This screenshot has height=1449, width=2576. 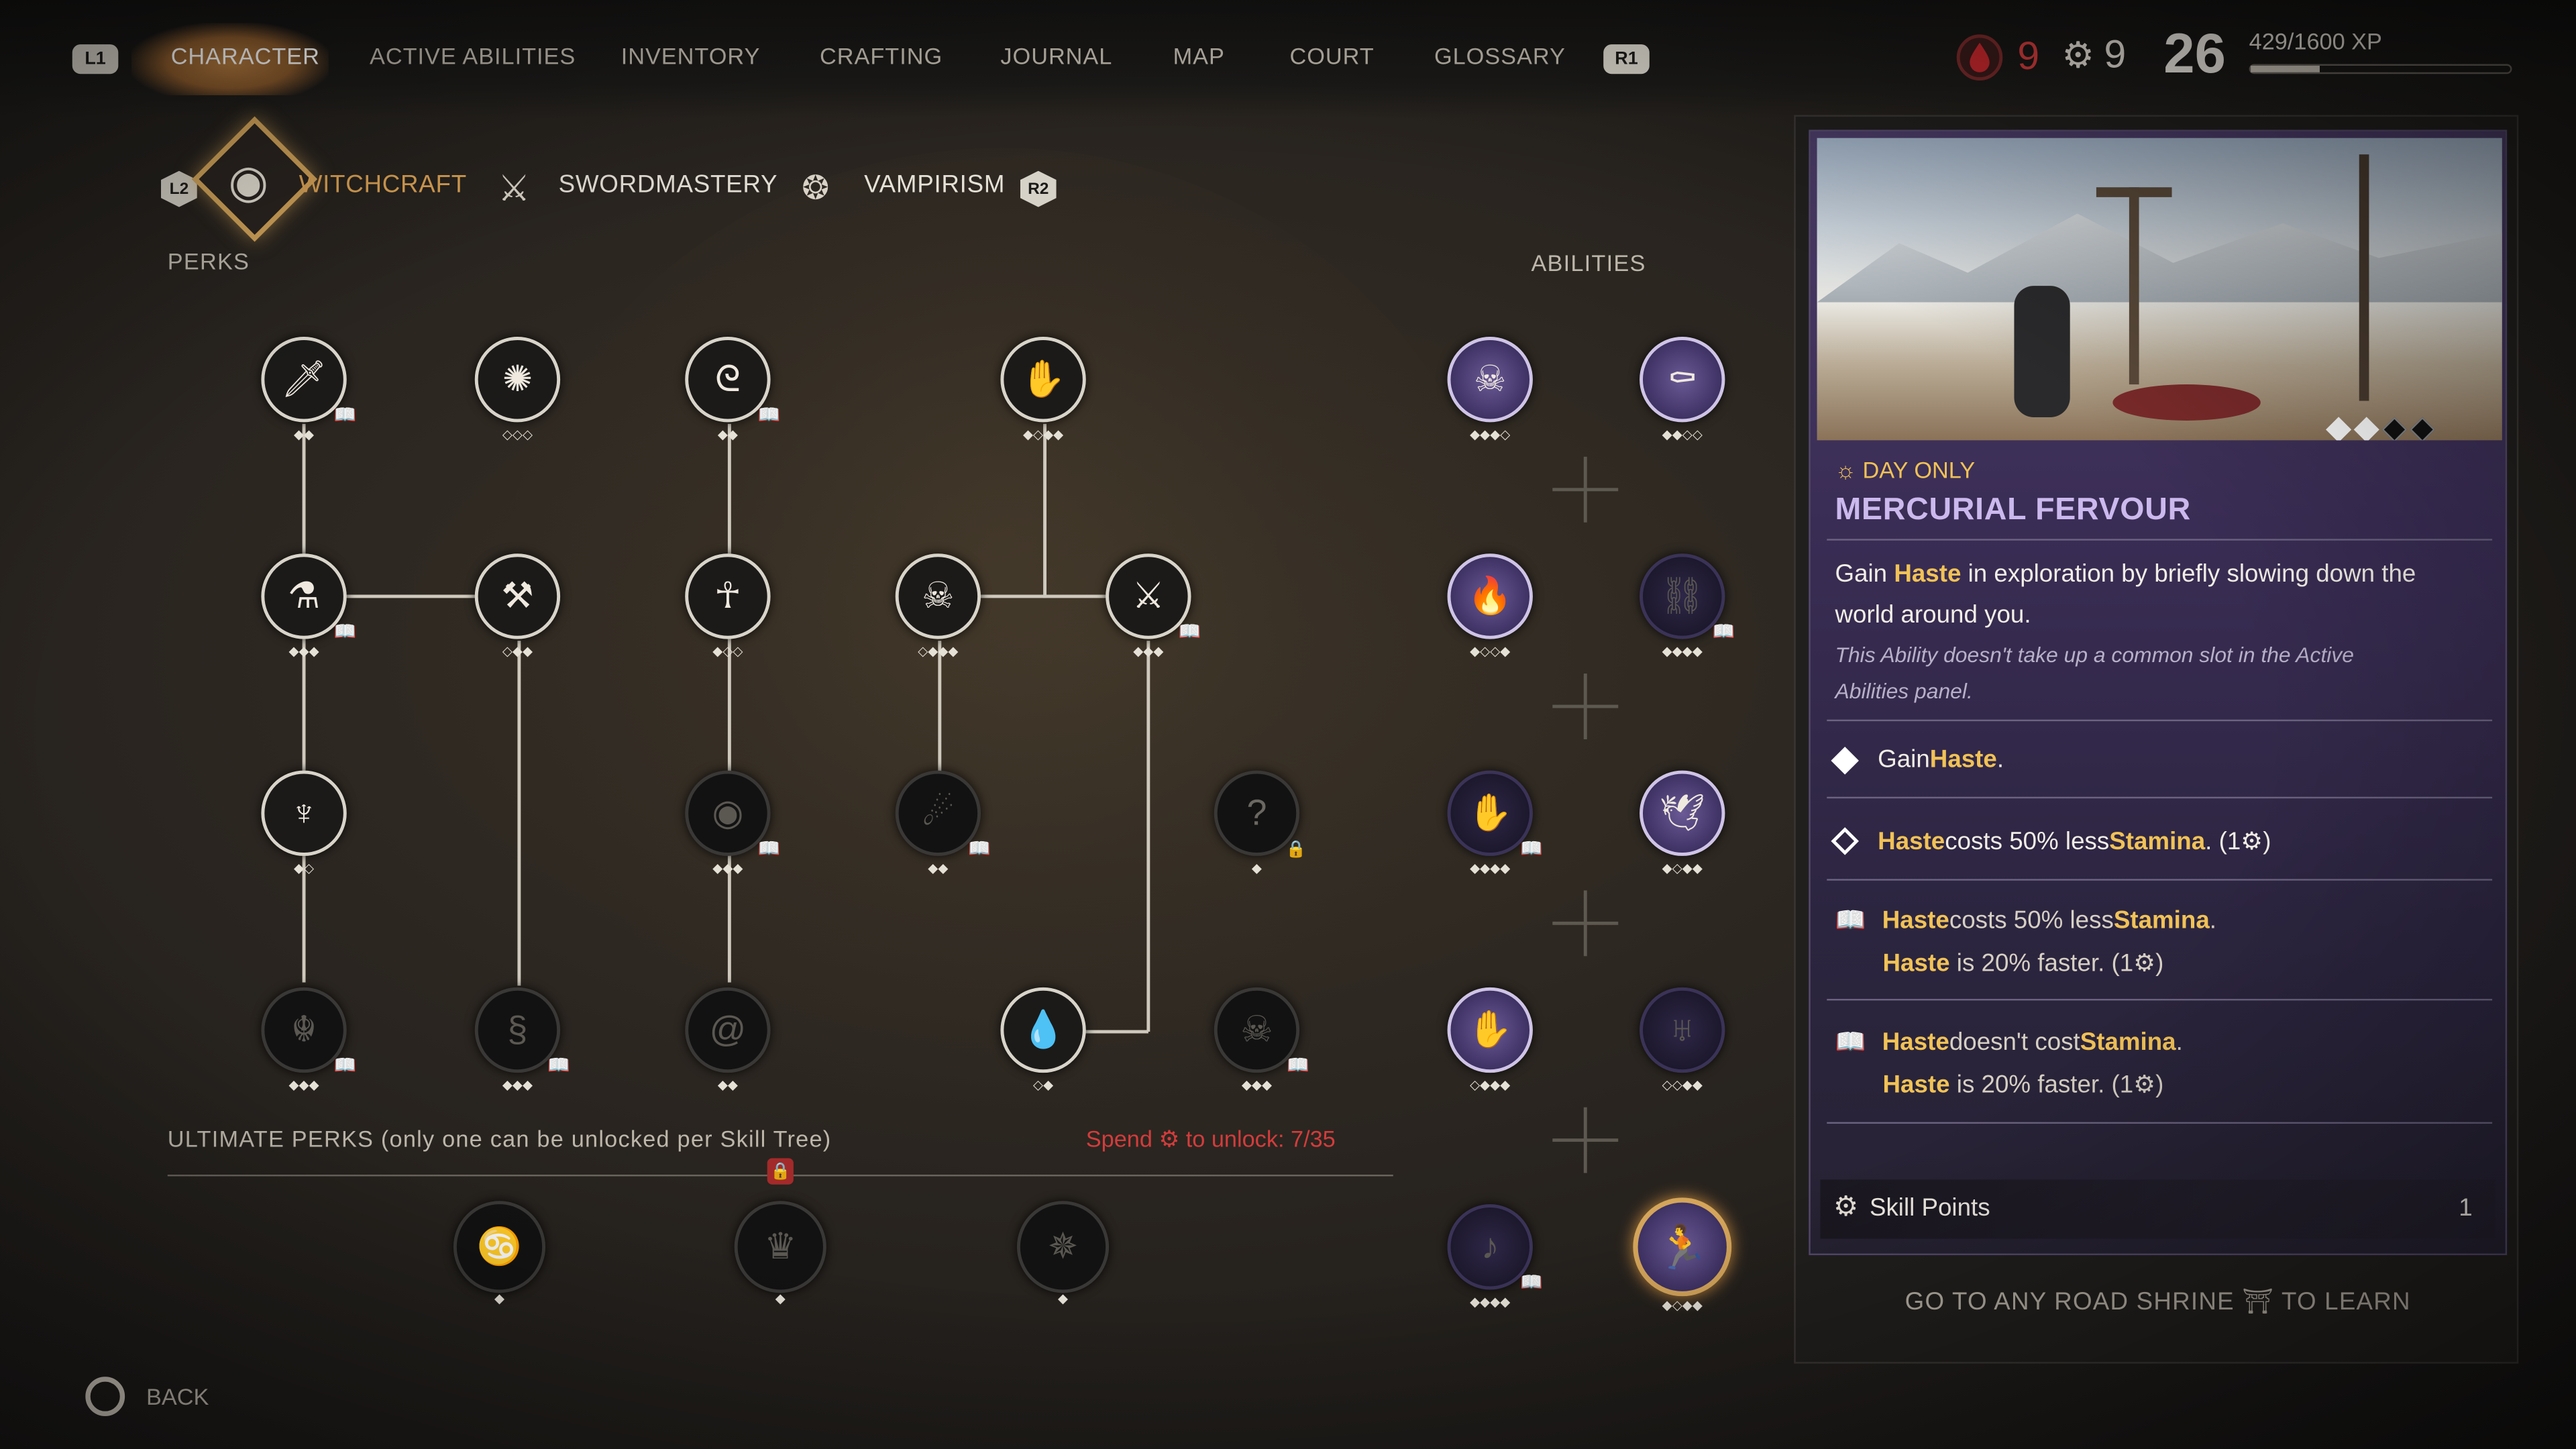 What do you see at coordinates (1682, 1029) in the screenshot?
I see `horned-shield-icon: ♅` at bounding box center [1682, 1029].